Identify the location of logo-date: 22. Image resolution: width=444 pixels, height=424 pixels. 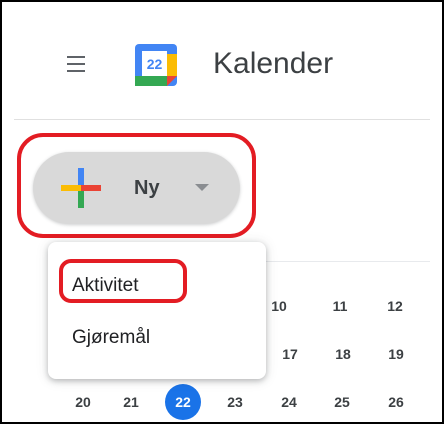
(155, 64).